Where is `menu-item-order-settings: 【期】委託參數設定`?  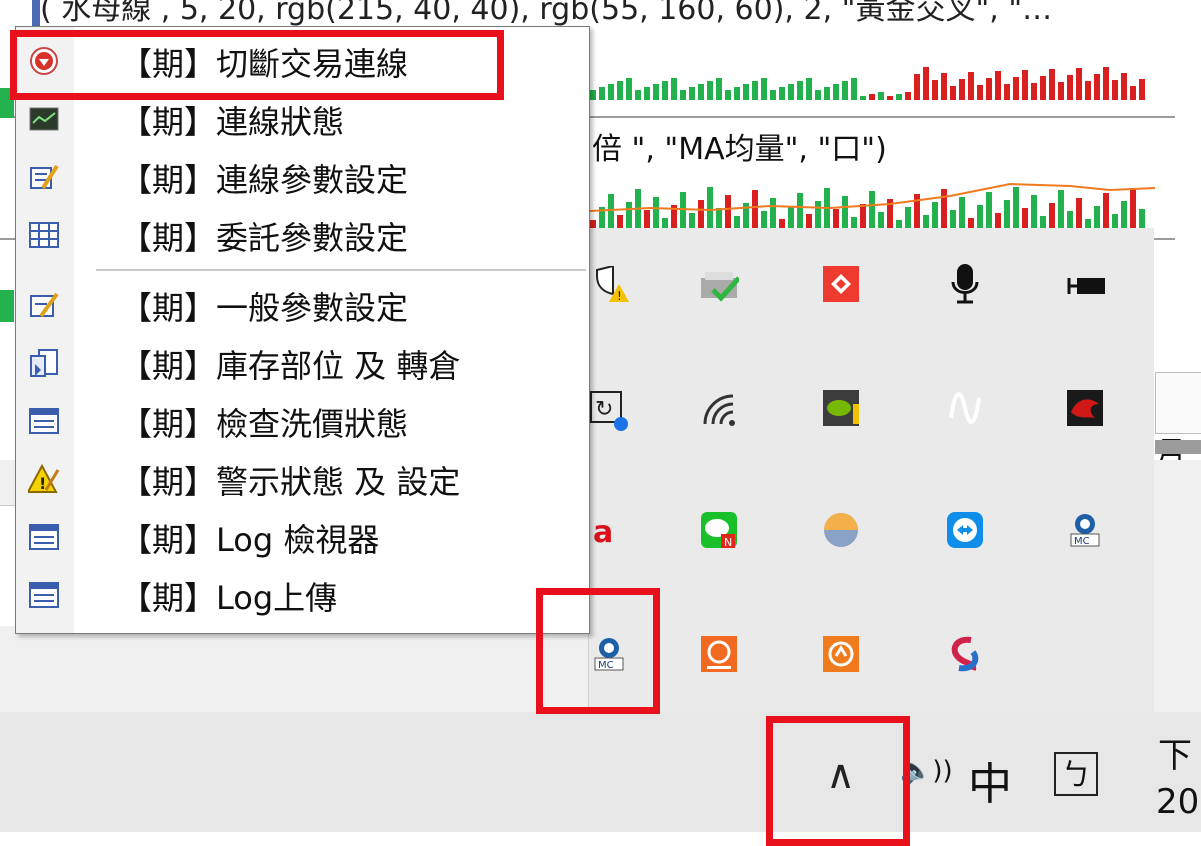
menu-item-order-settings: 【期】委託參數設定 is located at coordinates (302, 235).